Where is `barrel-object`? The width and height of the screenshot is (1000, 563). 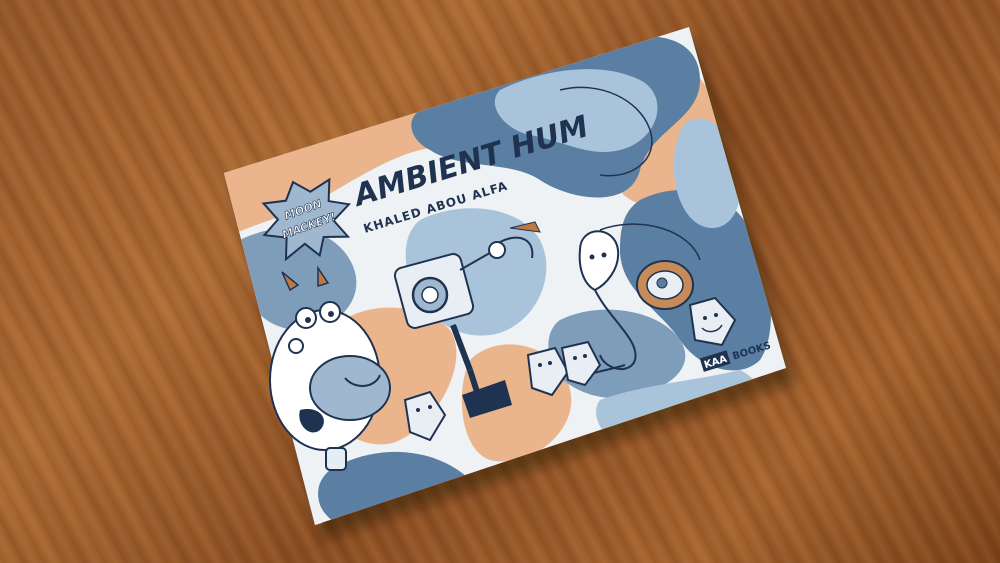
barrel-object is located at coordinates (665, 285).